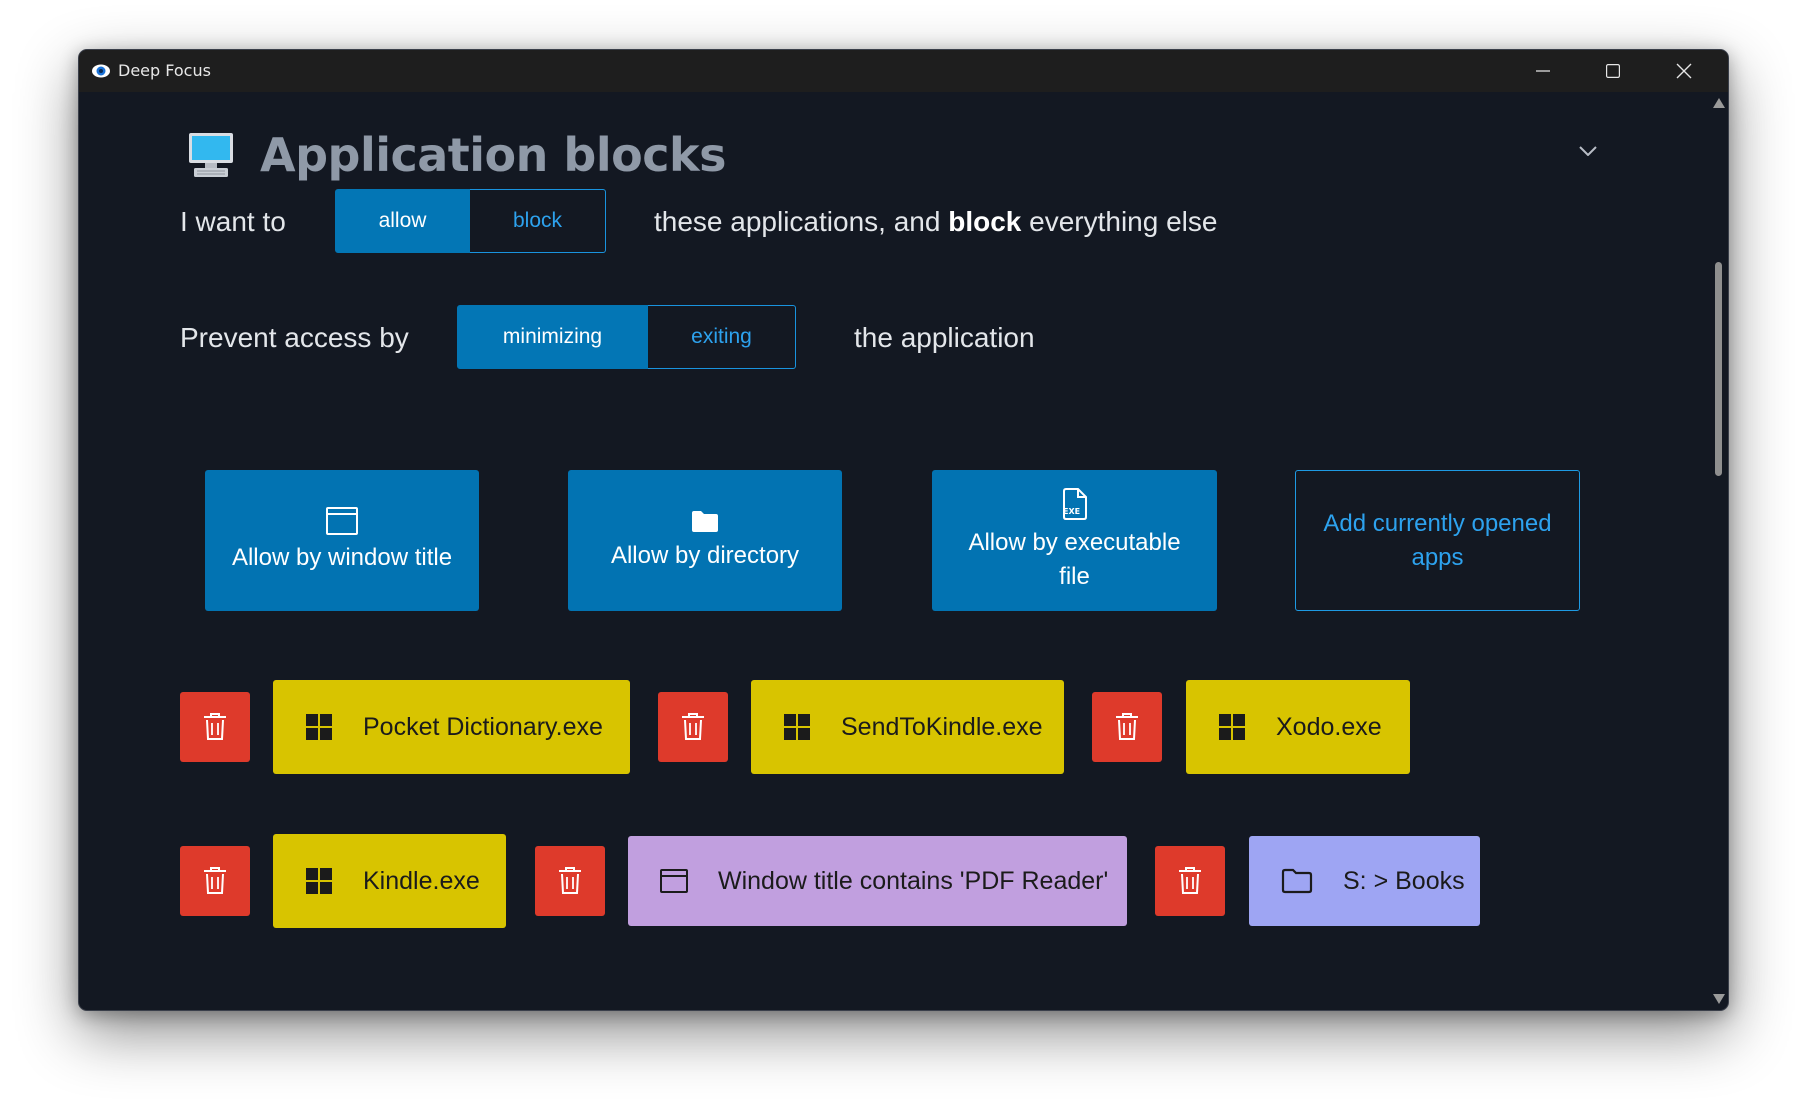 This screenshot has height=1112, width=1807. Describe the element at coordinates (985, 221) in the screenshot. I see `mode-suffix-bold: block` at that location.